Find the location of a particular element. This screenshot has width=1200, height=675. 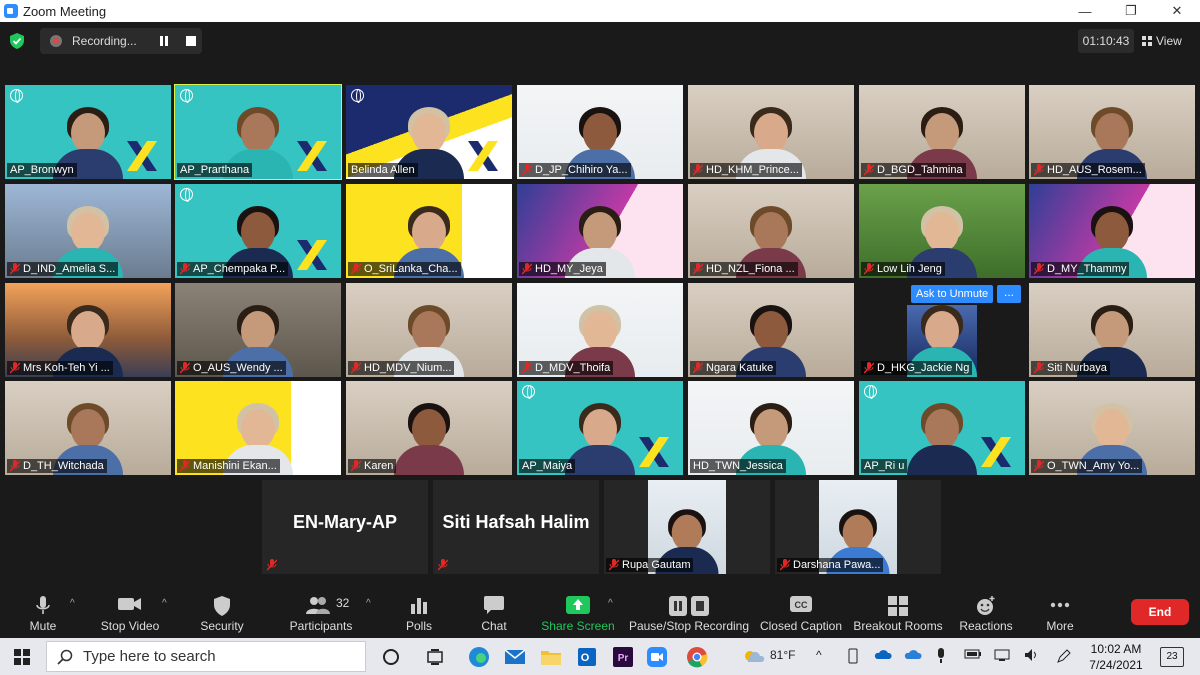

participant-tile: Low Lih Jeng is located at coordinates (942, 231).